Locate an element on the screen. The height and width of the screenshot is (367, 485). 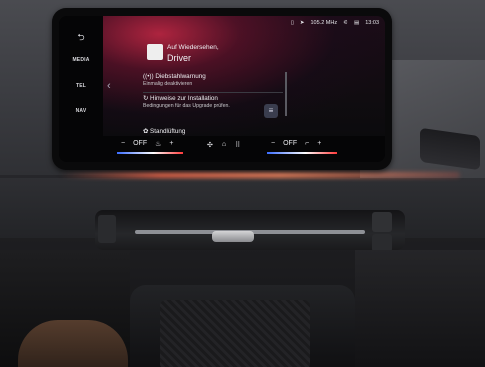
sidebar: ⮌ MEDIA TEL NAV is located at coordinates (81, 89).